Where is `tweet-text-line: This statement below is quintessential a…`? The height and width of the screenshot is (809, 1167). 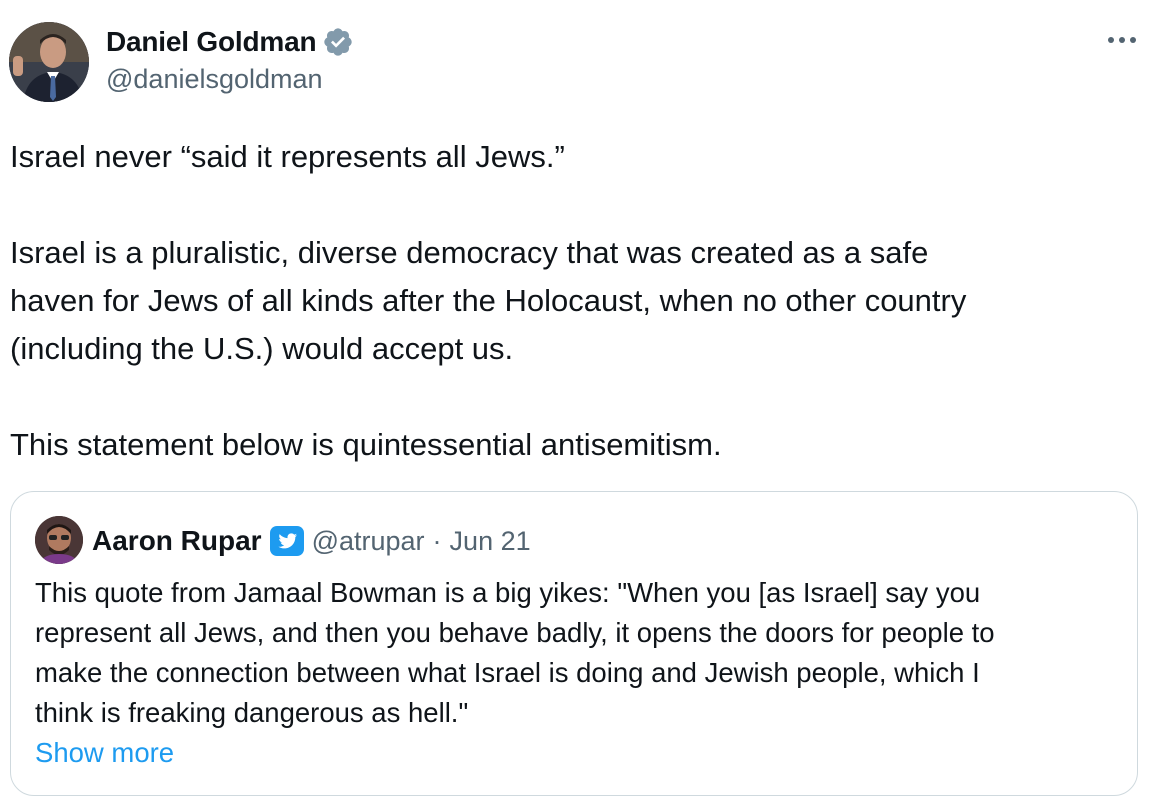 tweet-text-line: This statement below is quintessential a… is located at coordinates (366, 444).